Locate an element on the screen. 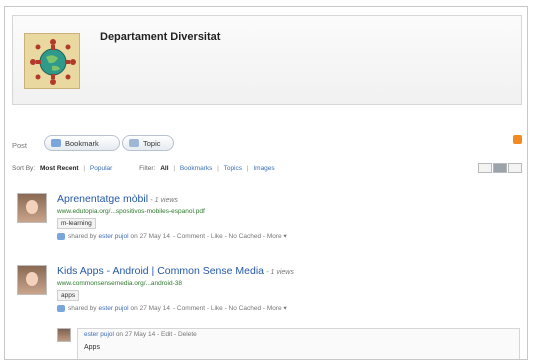 The image size is (533, 363). detail-view-icon is located at coordinates (500, 168).